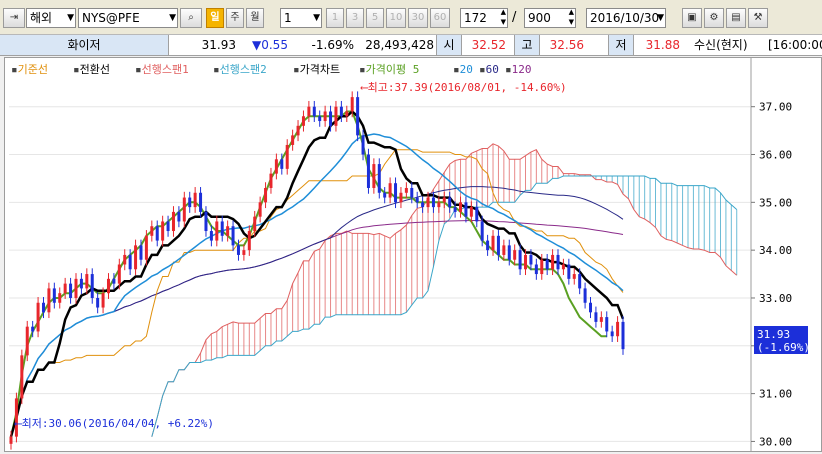  Describe the element at coordinates (128, 18) in the screenshot. I see `symbol-input: NYS@PFE ▼` at that location.